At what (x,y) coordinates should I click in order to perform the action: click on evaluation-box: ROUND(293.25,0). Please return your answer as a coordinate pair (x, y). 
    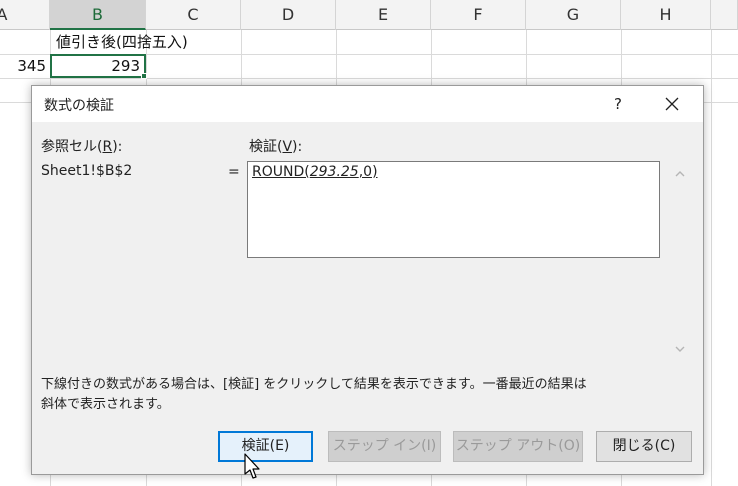
    Looking at the image, I should click on (453, 209).